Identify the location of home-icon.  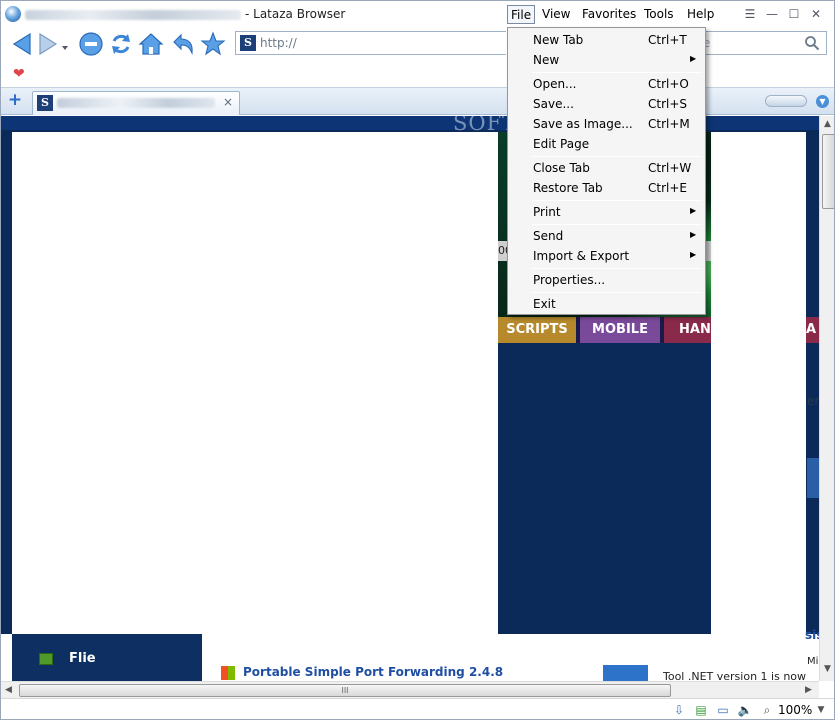
(151, 44).